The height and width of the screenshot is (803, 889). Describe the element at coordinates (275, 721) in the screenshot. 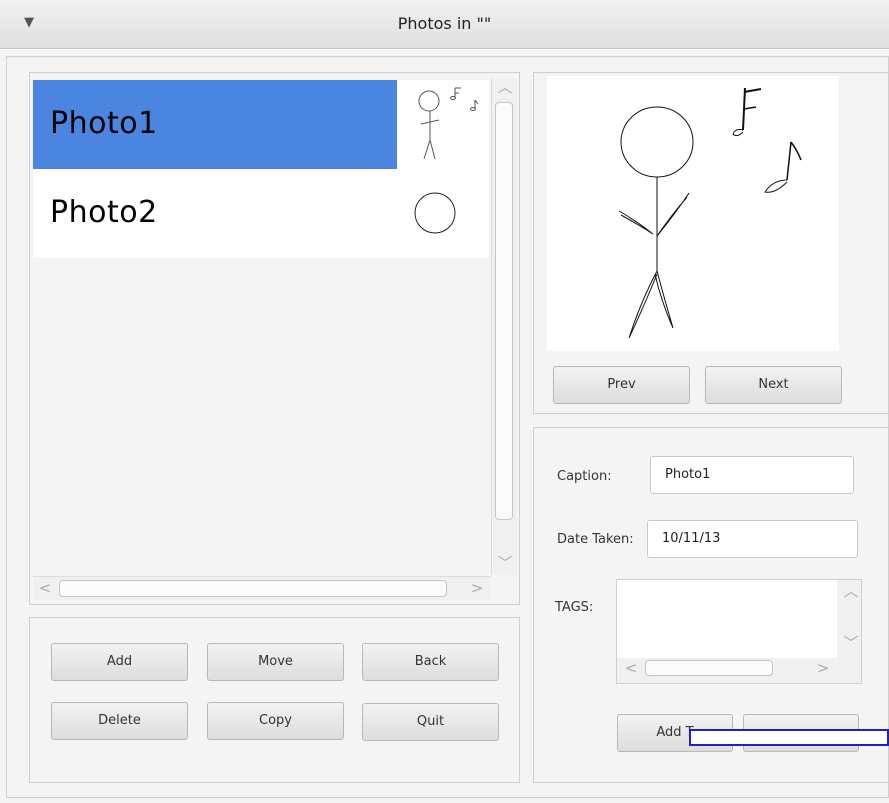

I see `copy-button: Copy` at that location.